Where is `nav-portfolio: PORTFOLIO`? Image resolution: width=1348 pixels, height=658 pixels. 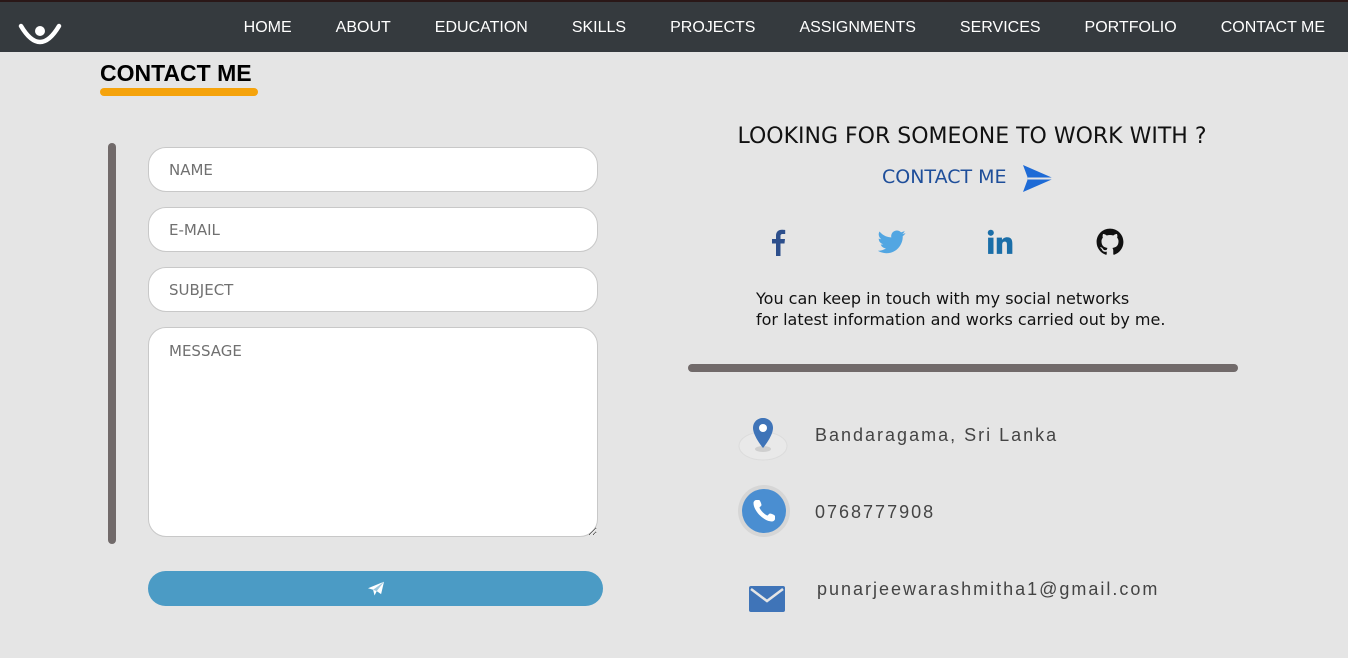
nav-portfolio: PORTFOLIO is located at coordinates (1131, 28).